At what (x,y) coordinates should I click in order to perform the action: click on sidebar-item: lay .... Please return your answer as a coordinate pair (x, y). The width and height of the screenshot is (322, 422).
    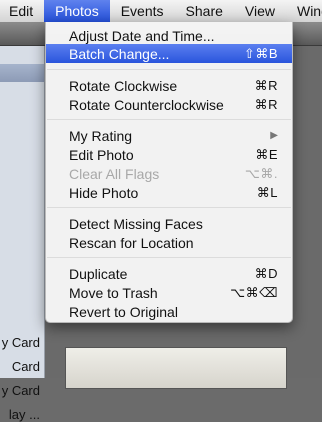
    Looking at the image, I should click on (24, 414).